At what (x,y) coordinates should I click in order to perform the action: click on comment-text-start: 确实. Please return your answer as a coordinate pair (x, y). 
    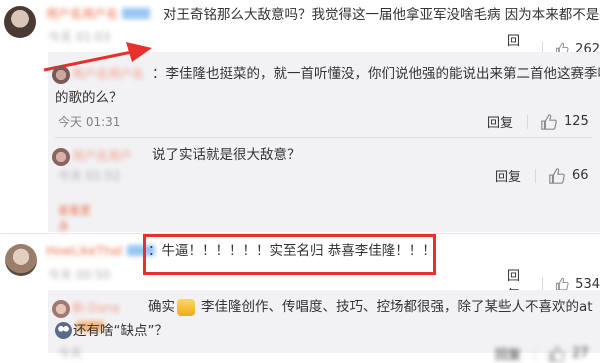
    Looking at the image, I should click on (161, 307).